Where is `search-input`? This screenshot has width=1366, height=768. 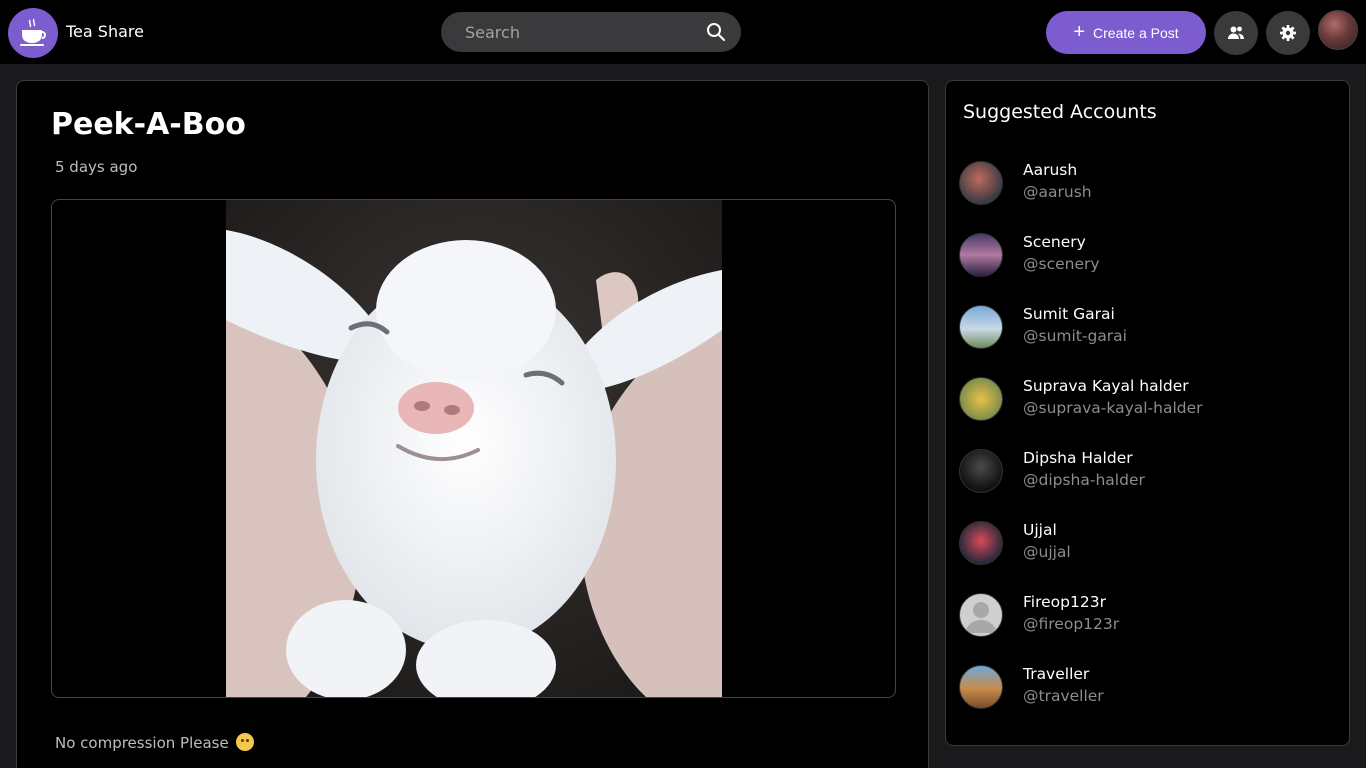 search-input is located at coordinates (585, 32).